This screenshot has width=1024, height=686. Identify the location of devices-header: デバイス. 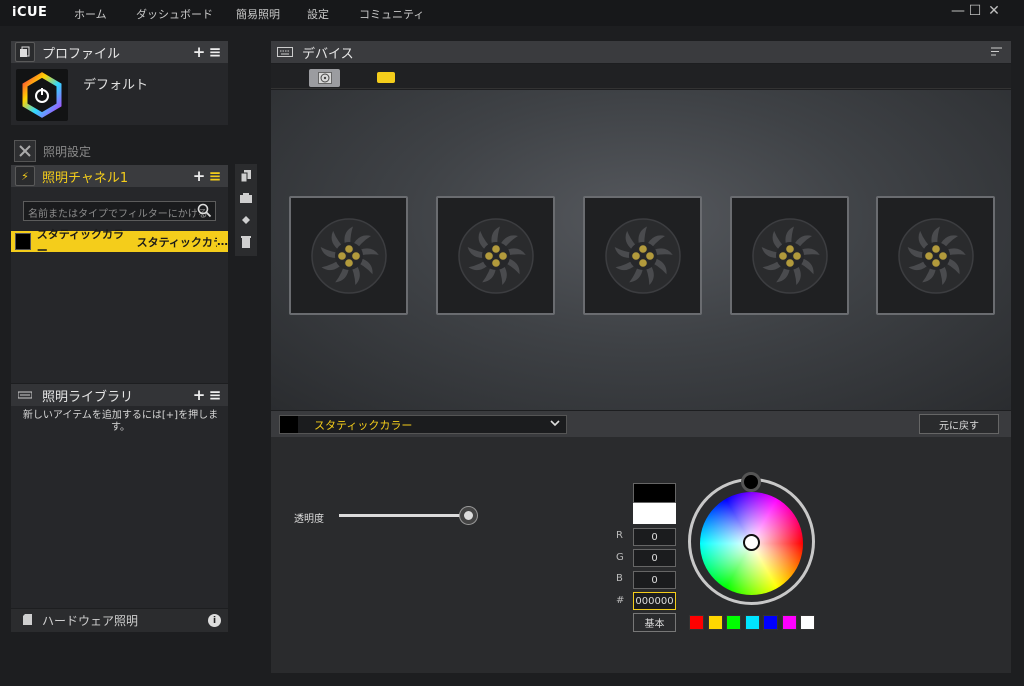
(641, 52).